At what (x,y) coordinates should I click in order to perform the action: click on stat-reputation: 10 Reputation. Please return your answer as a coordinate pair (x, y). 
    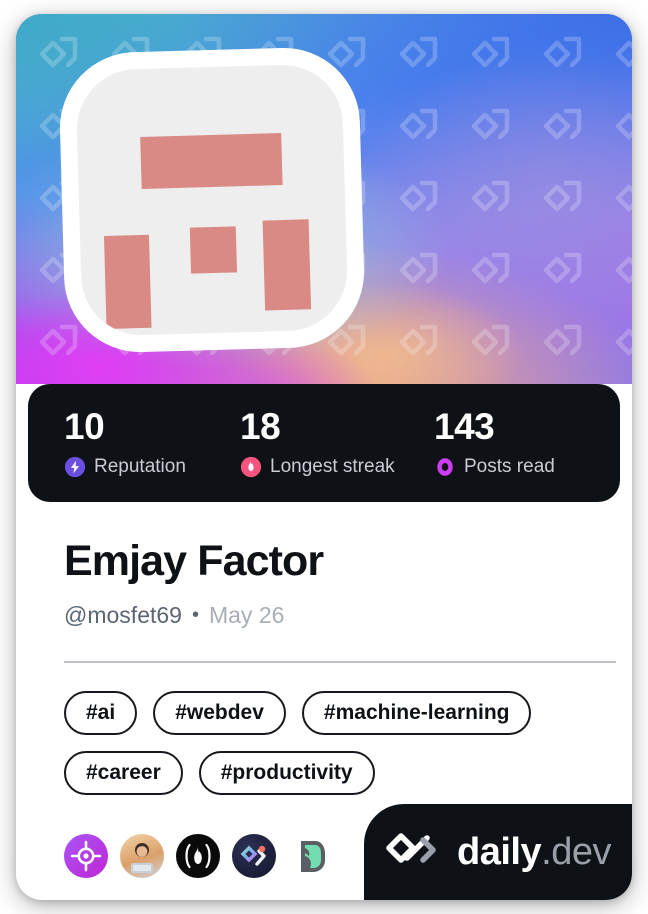
    Looking at the image, I should click on (152, 443).